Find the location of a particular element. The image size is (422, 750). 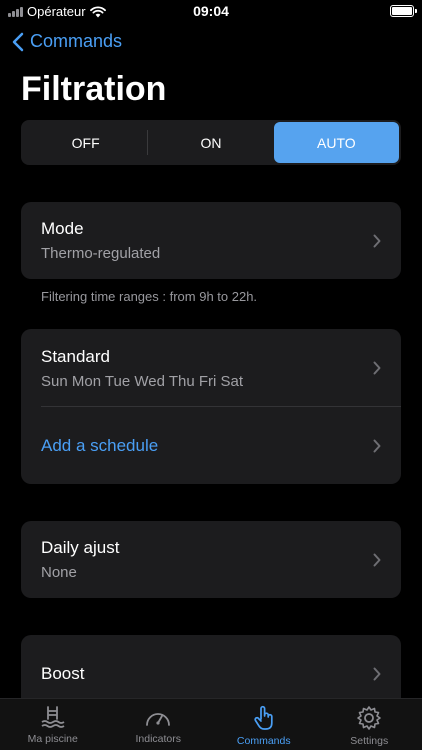

schedule-title: Standard is located at coordinates (75, 356).